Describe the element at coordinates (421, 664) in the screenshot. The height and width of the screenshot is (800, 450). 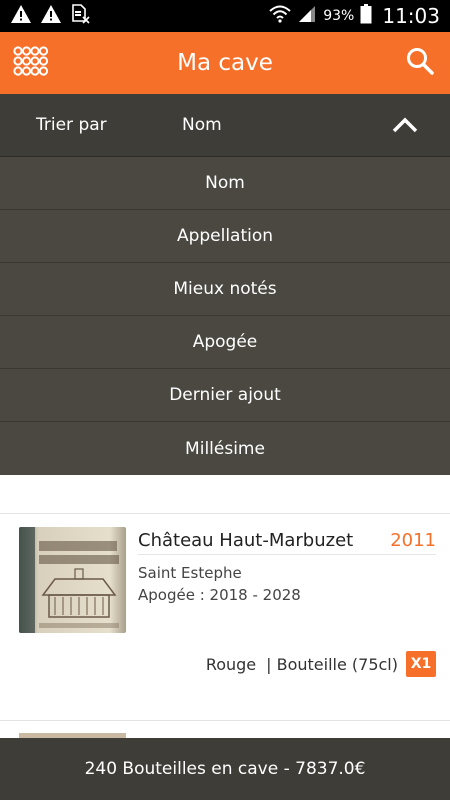
I see `quantity-badge: X1` at that location.